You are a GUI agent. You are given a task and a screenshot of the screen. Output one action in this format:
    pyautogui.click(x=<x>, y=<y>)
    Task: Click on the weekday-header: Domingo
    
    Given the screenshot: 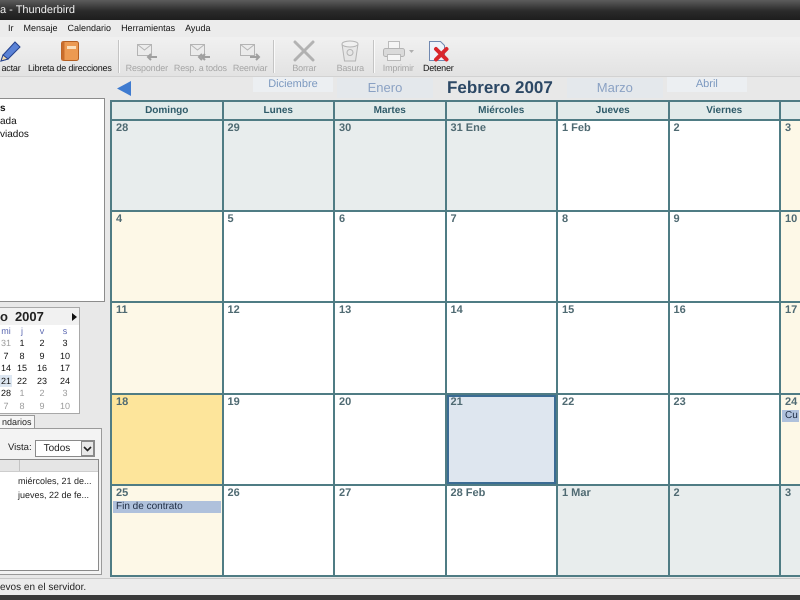 What is the action you would take?
    pyautogui.click(x=168, y=111)
    